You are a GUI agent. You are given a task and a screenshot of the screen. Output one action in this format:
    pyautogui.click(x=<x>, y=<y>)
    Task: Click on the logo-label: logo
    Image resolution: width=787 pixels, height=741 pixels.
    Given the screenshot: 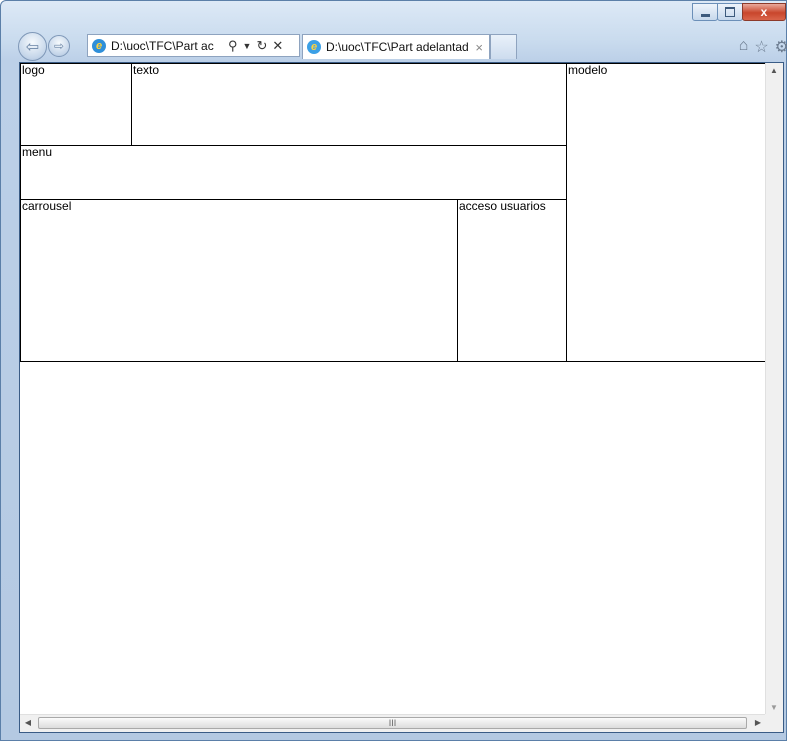 What is the action you would take?
    pyautogui.click(x=33, y=70)
    